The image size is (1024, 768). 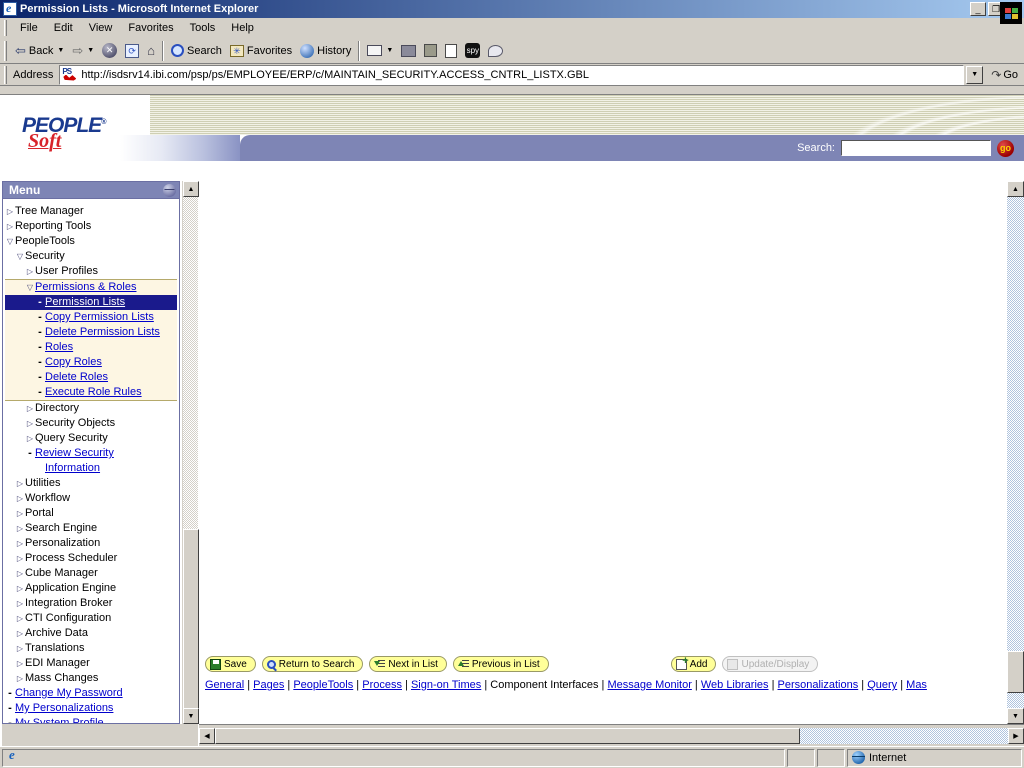 I want to click on content-scroll-up-button: ▲, so click(x=1015, y=189).